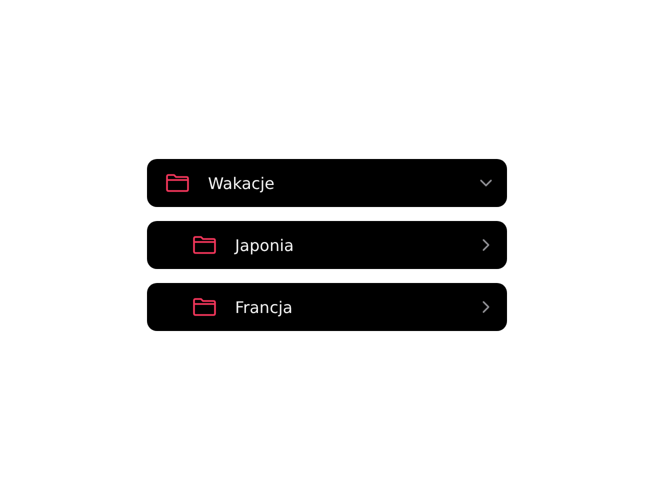 Image resolution: width=654 pixels, height=491 pixels. Describe the element at coordinates (327, 245) in the screenshot. I see `folder-row: Japonia` at that location.